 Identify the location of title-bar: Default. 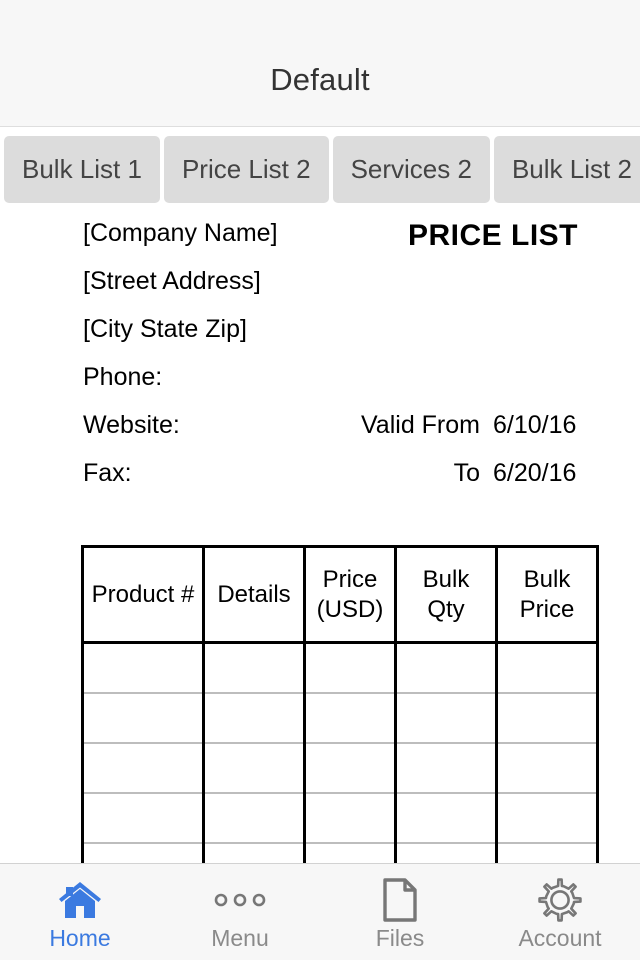
(320, 63).